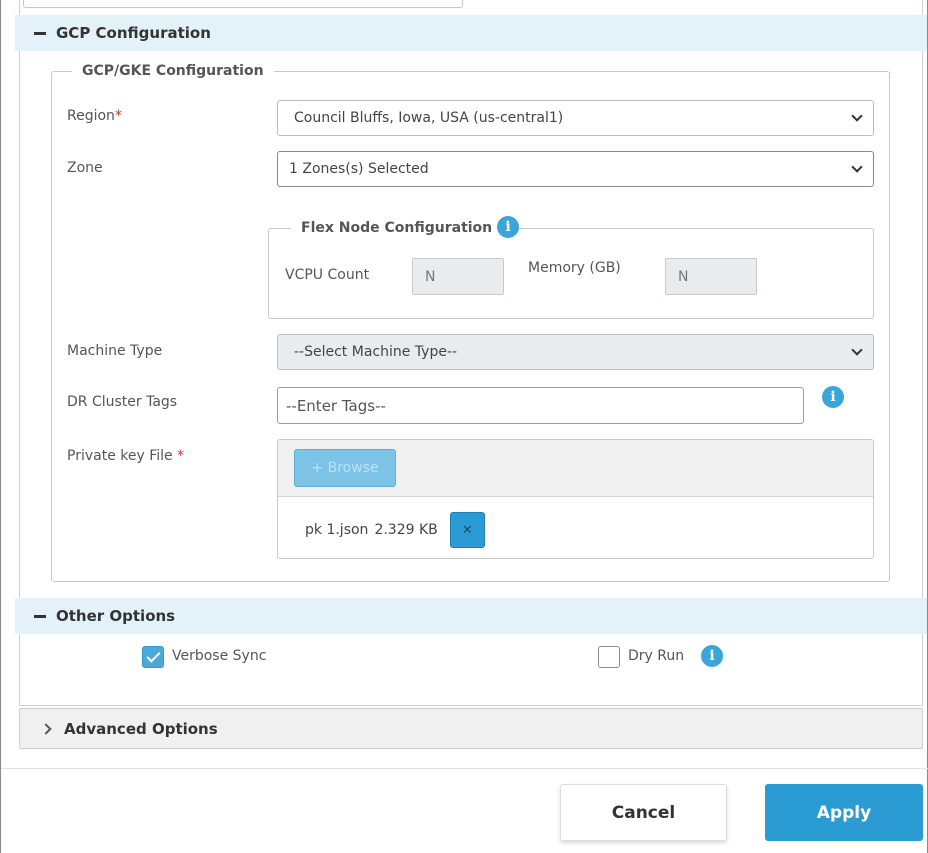 The height and width of the screenshot is (853, 928). Describe the element at coordinates (429, 118) in the screenshot. I see `region-value: Council Bluffs, Iowa, USA (us-central1)` at that location.